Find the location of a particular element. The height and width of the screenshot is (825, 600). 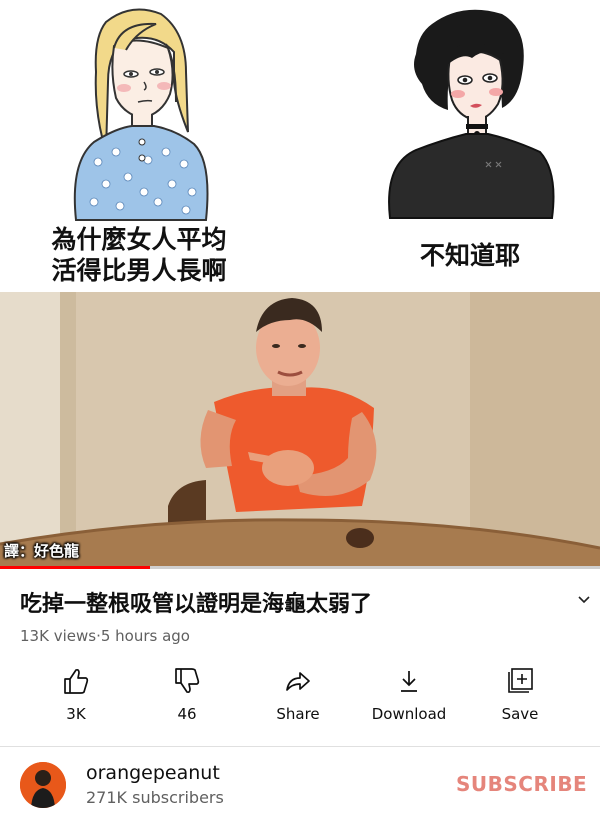

blonde-wojak-illustration is located at coordinates (141, 114).